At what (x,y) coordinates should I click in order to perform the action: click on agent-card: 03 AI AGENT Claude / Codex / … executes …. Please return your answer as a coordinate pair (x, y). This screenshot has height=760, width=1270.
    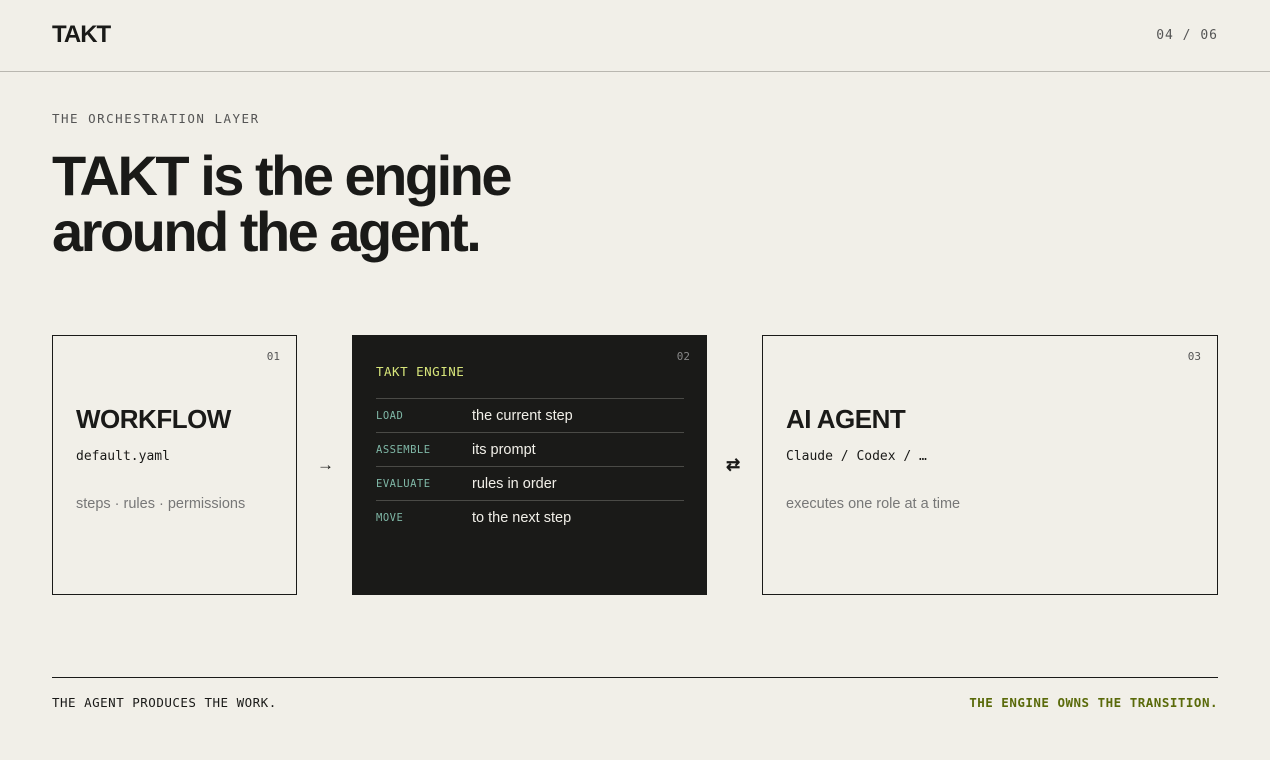
    Looking at the image, I should click on (990, 465).